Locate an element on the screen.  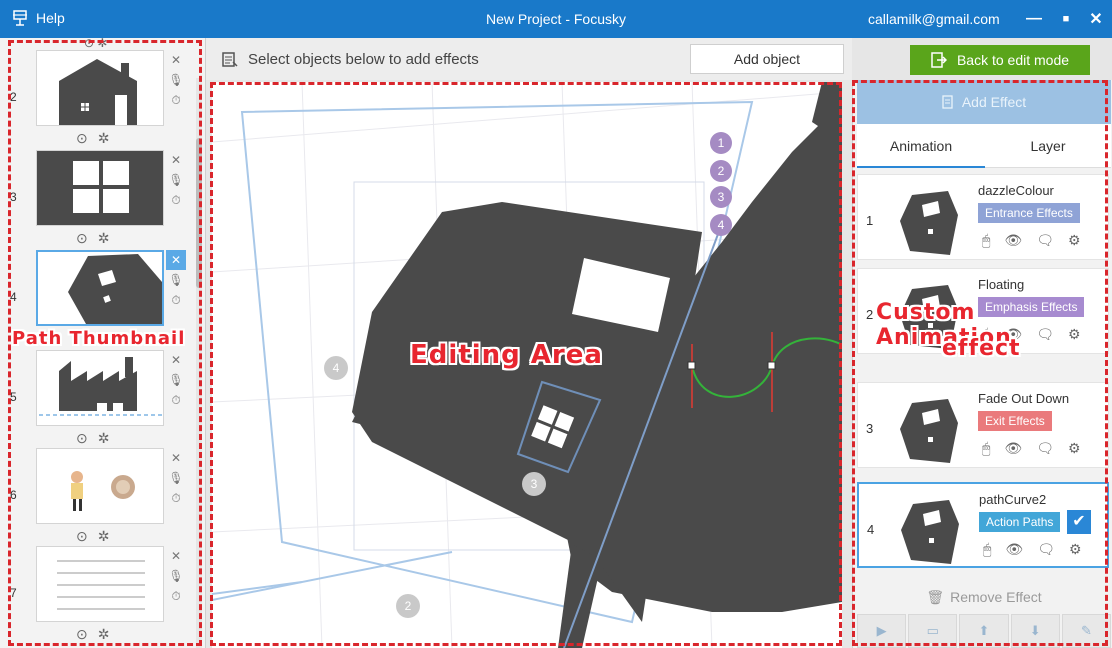
effect-item: 3 Fade Out Down Exit Effects 🖱 👁 🗨 ⚙ is located at coordinates (983, 425).